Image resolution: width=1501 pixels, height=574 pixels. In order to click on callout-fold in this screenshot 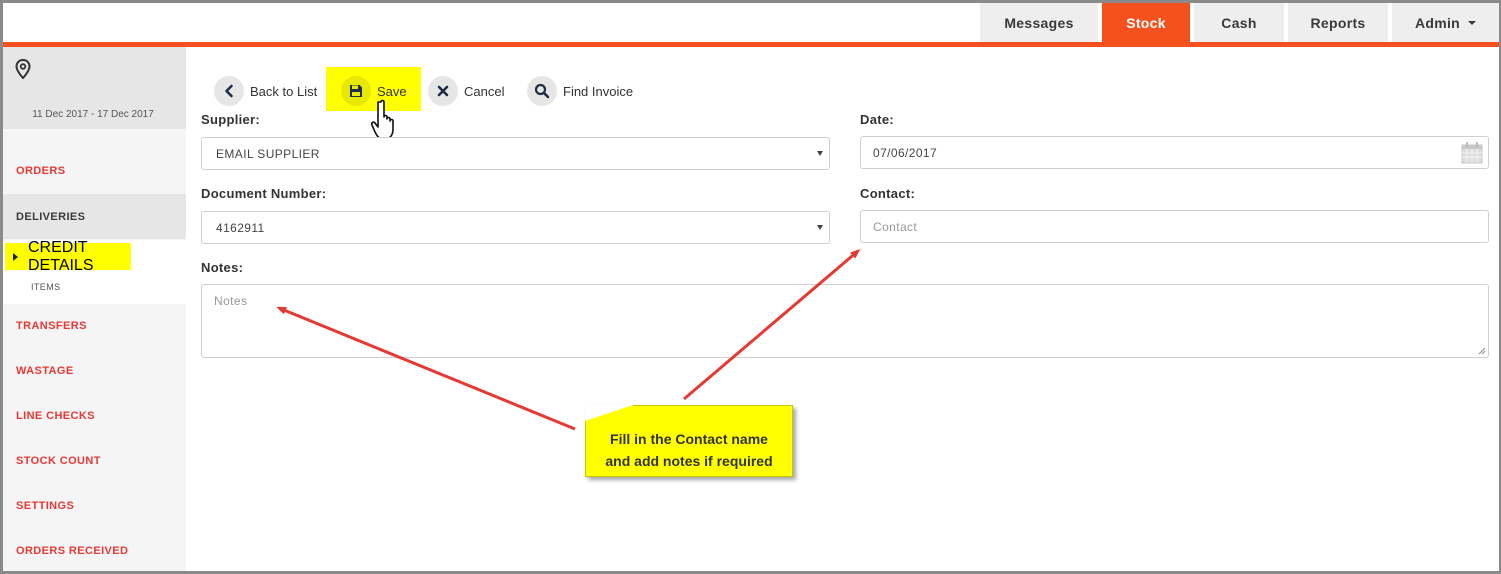, I will do `click(609, 413)`.